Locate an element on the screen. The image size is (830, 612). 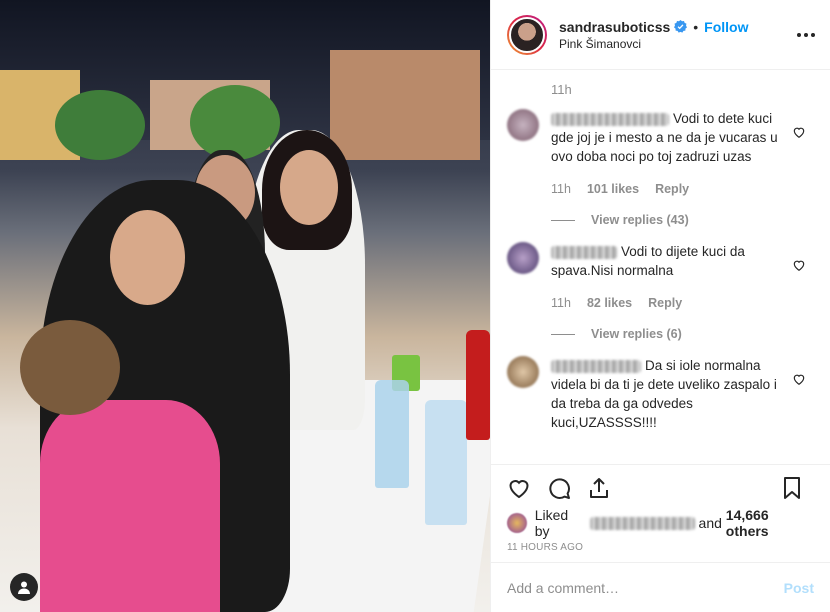
follow-button: Follow is located at coordinates (726, 27).